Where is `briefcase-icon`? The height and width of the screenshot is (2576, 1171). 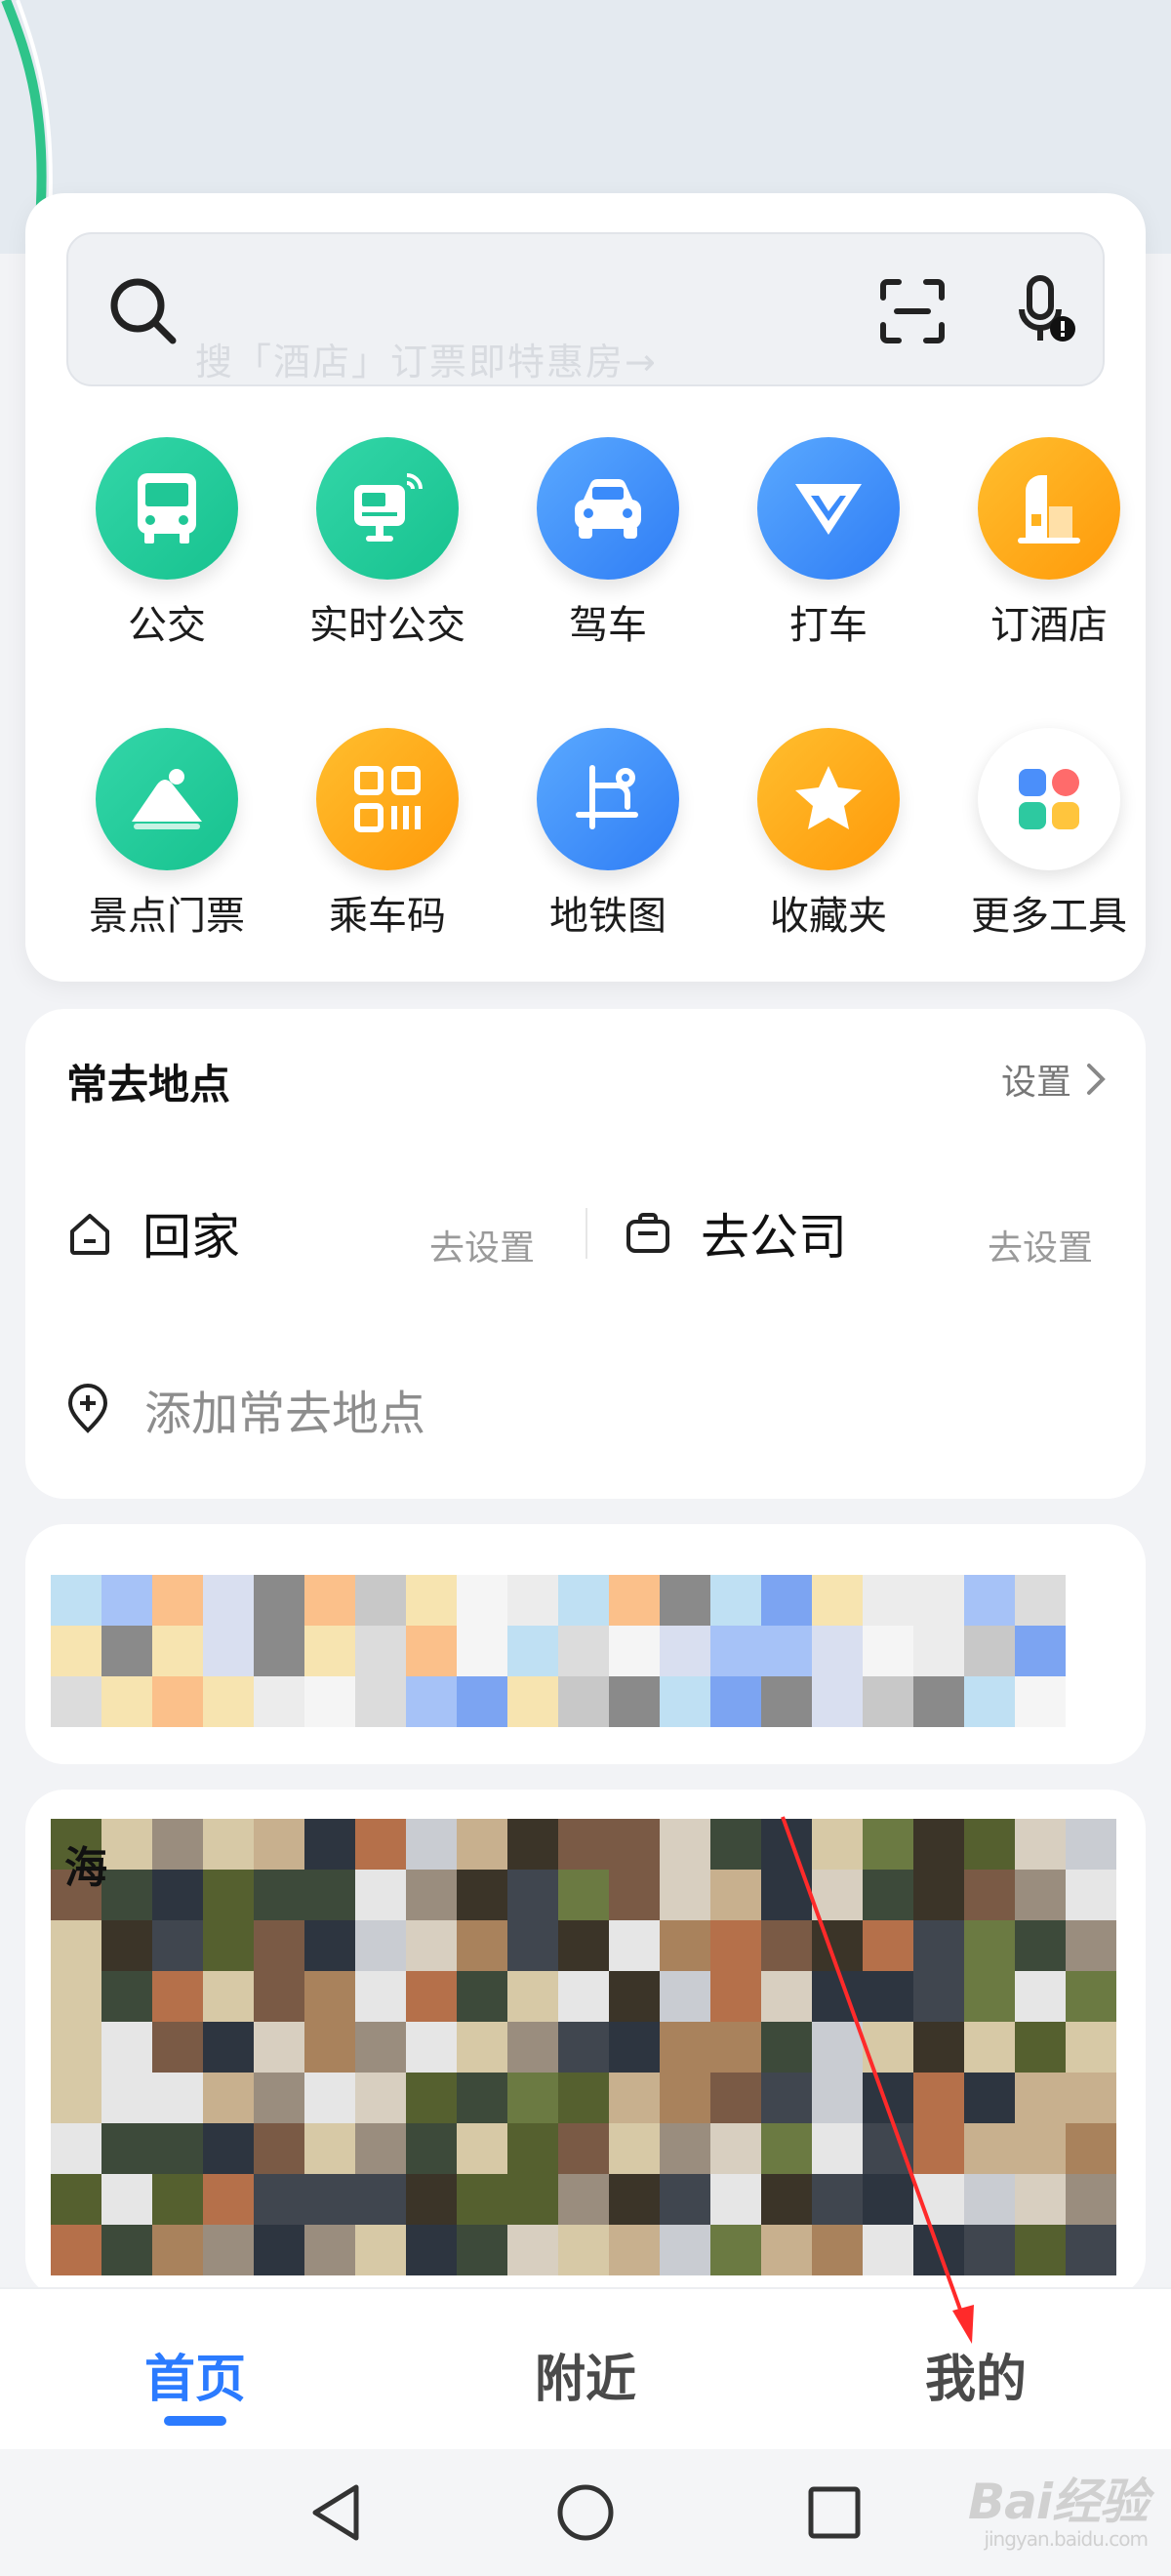 briefcase-icon is located at coordinates (647, 1233).